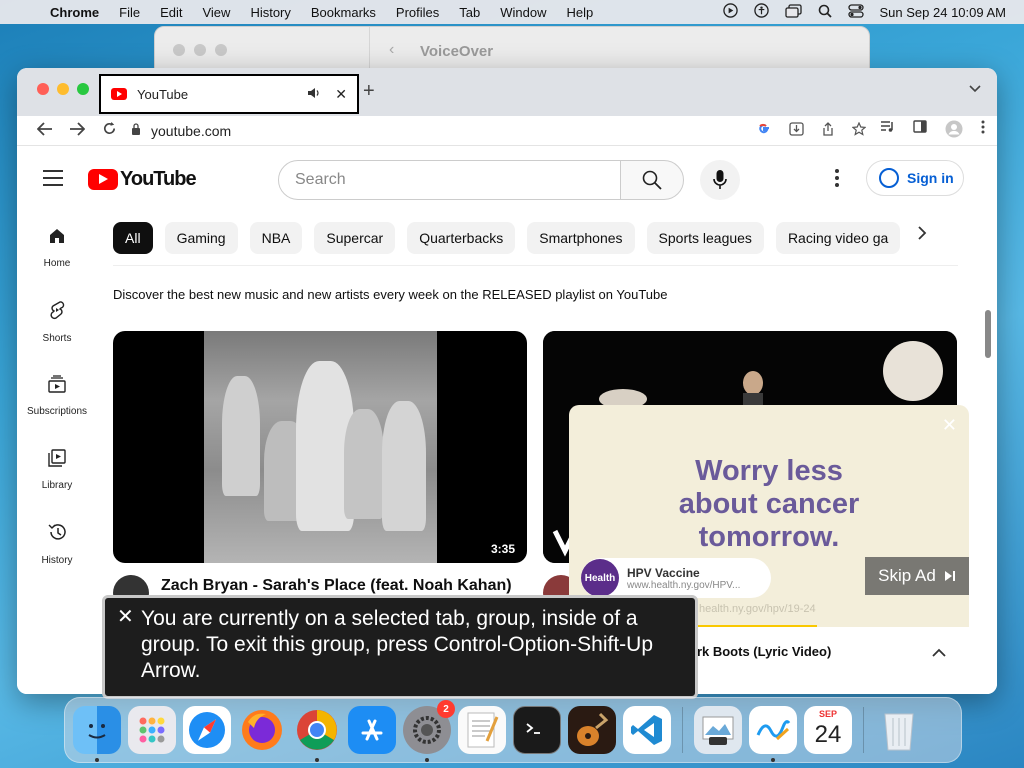 Image resolution: width=1024 pixels, height=768 pixels. What do you see at coordinates (761, 12) in the screenshot?
I see `accessibility-icon` at bounding box center [761, 12].